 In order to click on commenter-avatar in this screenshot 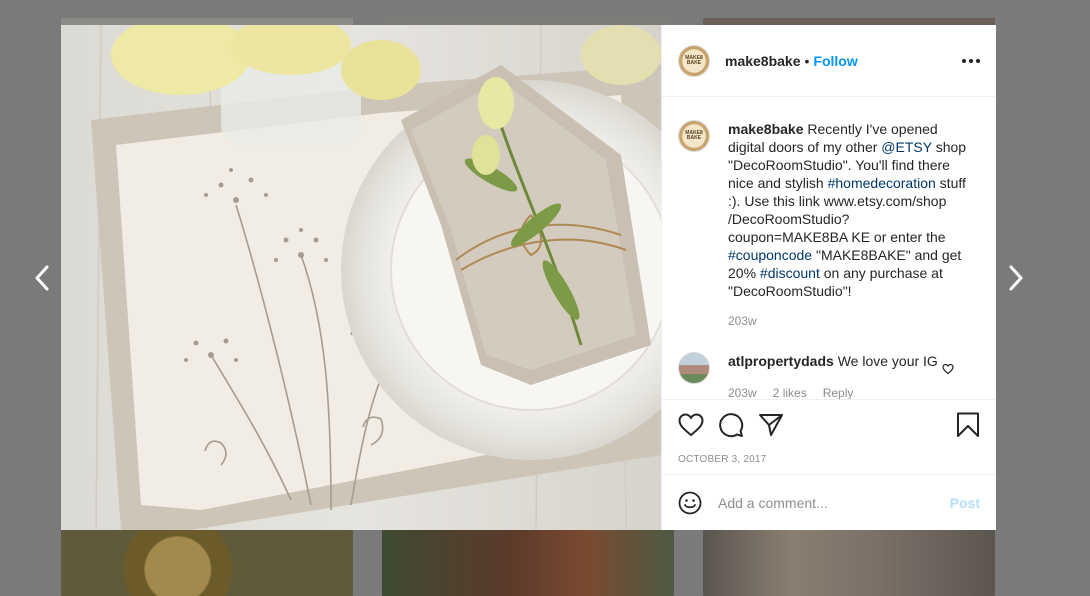, I will do `click(694, 368)`.